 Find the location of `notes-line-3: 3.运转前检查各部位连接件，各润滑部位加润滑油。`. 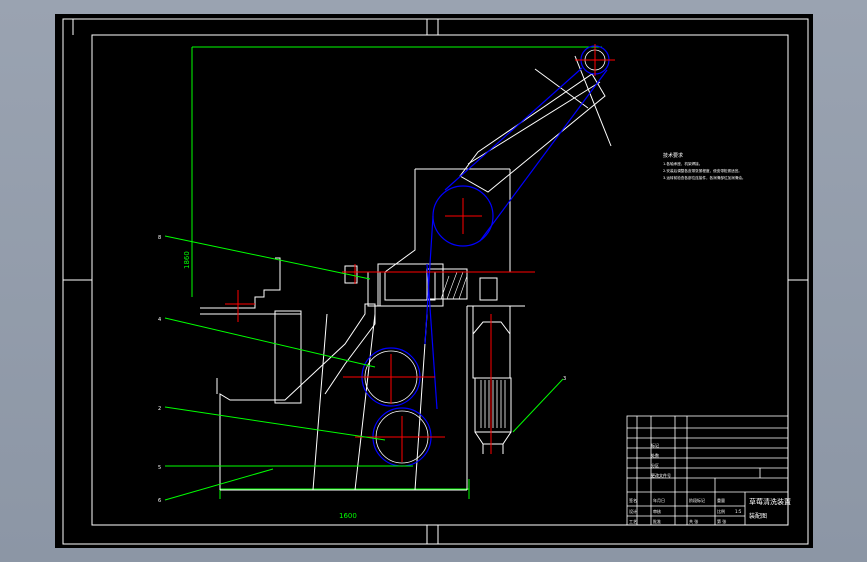

notes-line-3: 3.运转前检查各部位连接件，各润滑部位加润滑油。 is located at coordinates (704, 177).